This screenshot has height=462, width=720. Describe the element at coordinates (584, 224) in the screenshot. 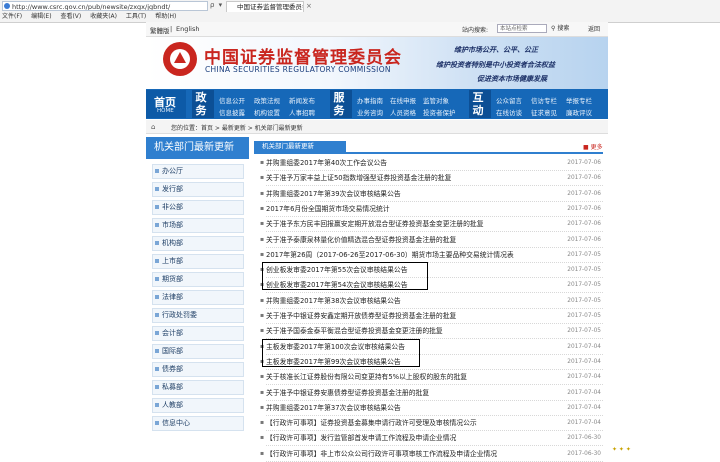

I see `news-date: 2017-07-06` at that location.